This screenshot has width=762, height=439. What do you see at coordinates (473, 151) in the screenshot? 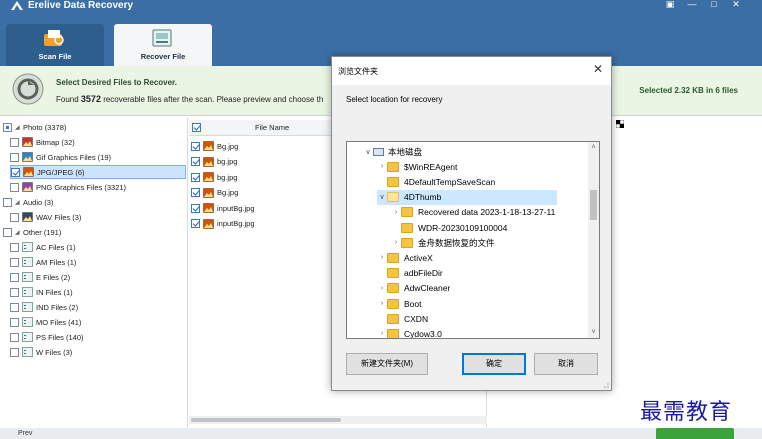
I see `folder-tree-item: ∨ 本地磁盘` at bounding box center [473, 151].